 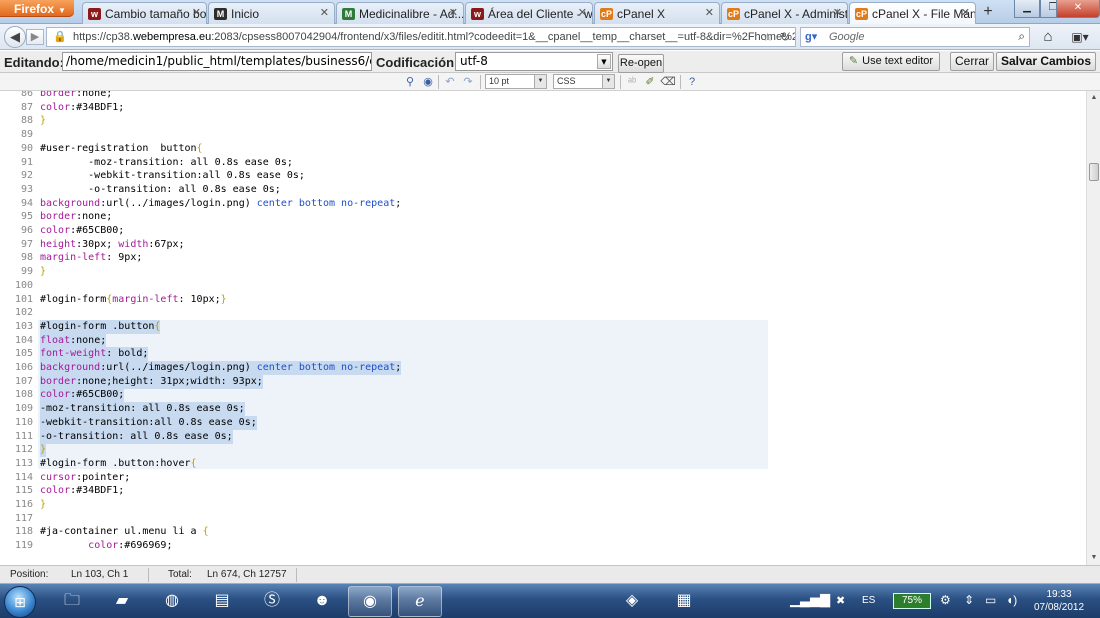 What do you see at coordinates (550, 82) in the screenshot?
I see `editor-toolbar: ⚲ ◉ ↶ ↷ 10 pt ▼ CSS ▼ ᵃᵇ ✐ ⌫ ?` at bounding box center [550, 82].